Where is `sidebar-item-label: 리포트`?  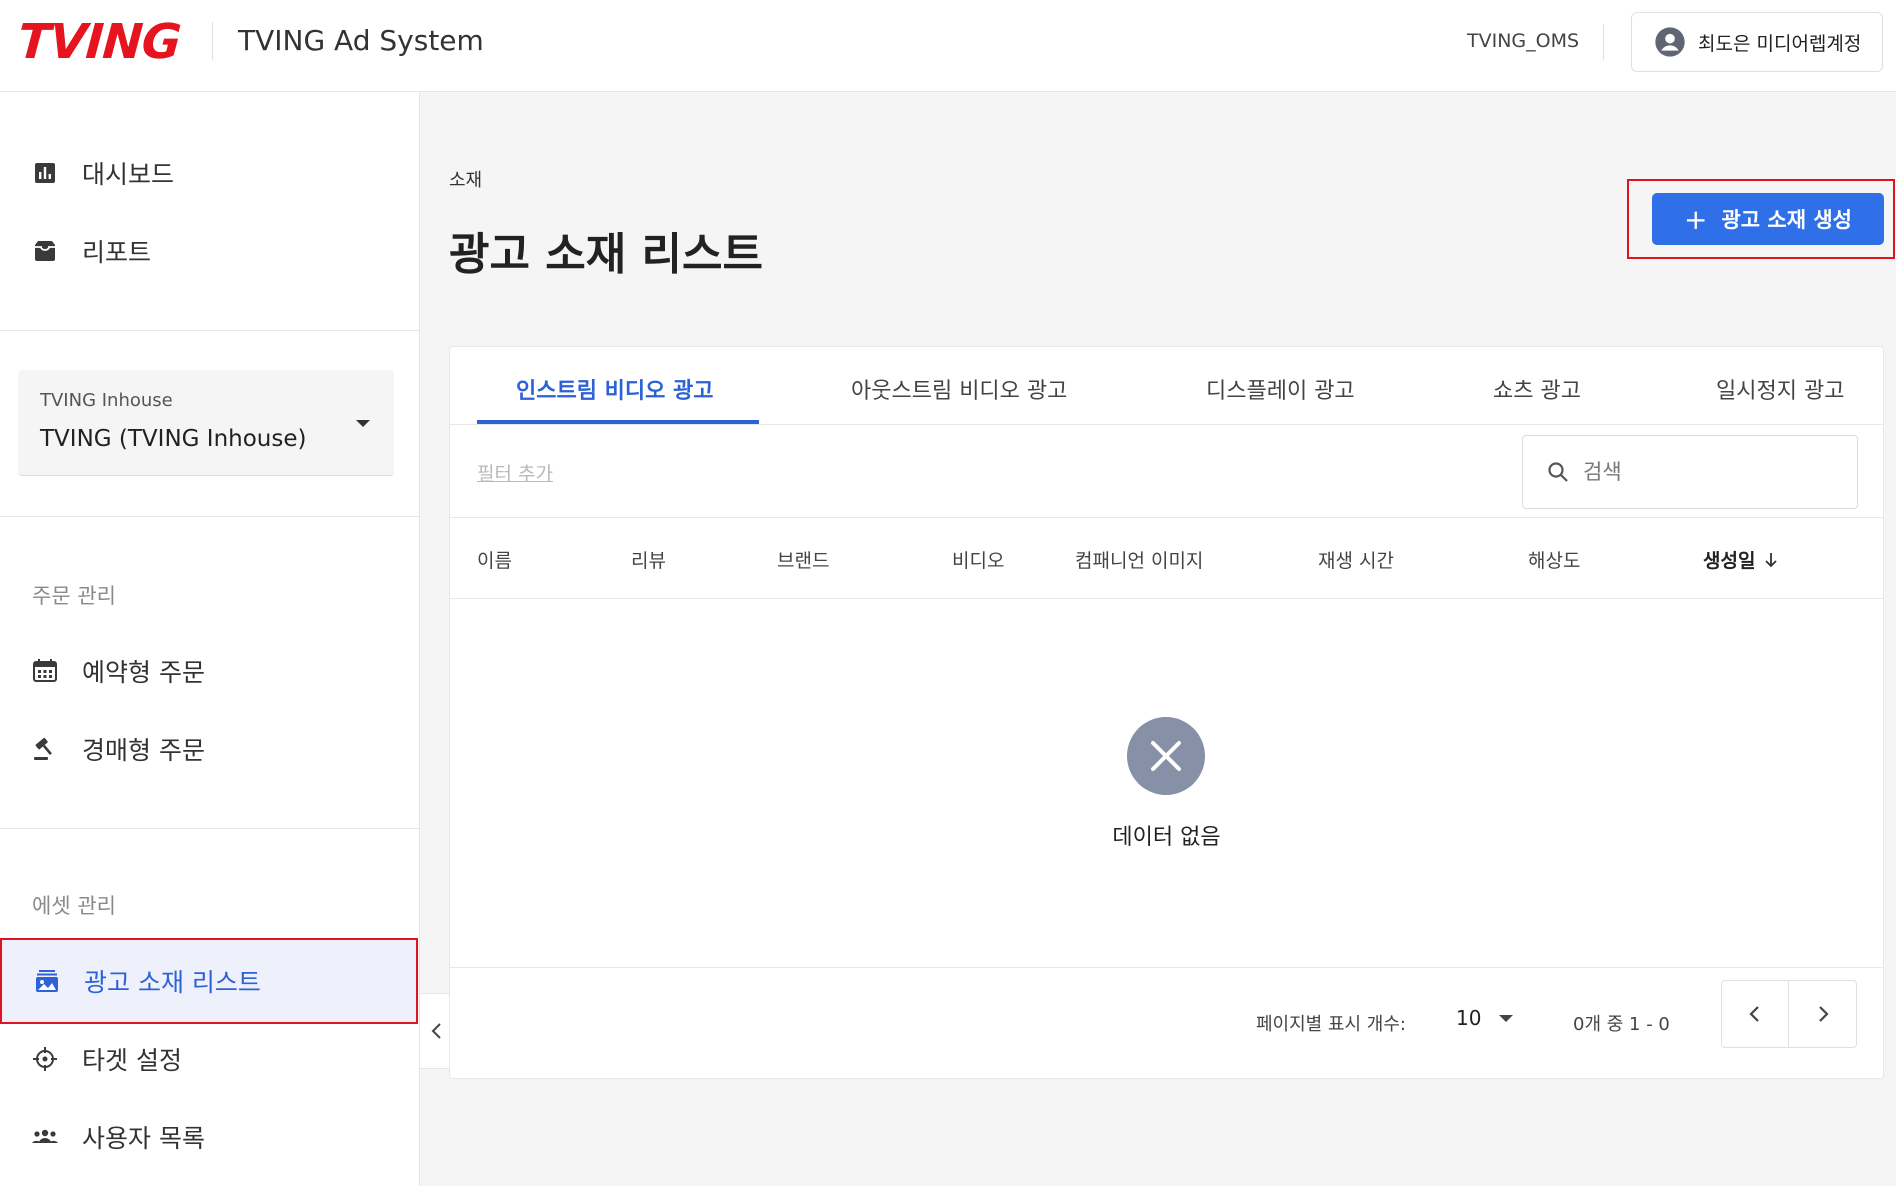
sidebar-item-label: 리포트 is located at coordinates (117, 252).